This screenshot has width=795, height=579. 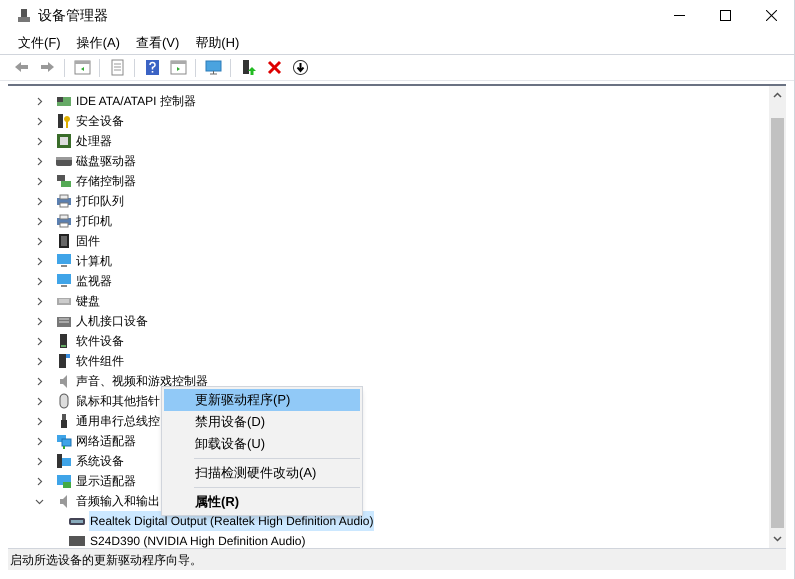 What do you see at coordinates (197, 539) in the screenshot?
I see `tree-item: S24D390 (NVIDIA High Definition Audio)` at bounding box center [197, 539].